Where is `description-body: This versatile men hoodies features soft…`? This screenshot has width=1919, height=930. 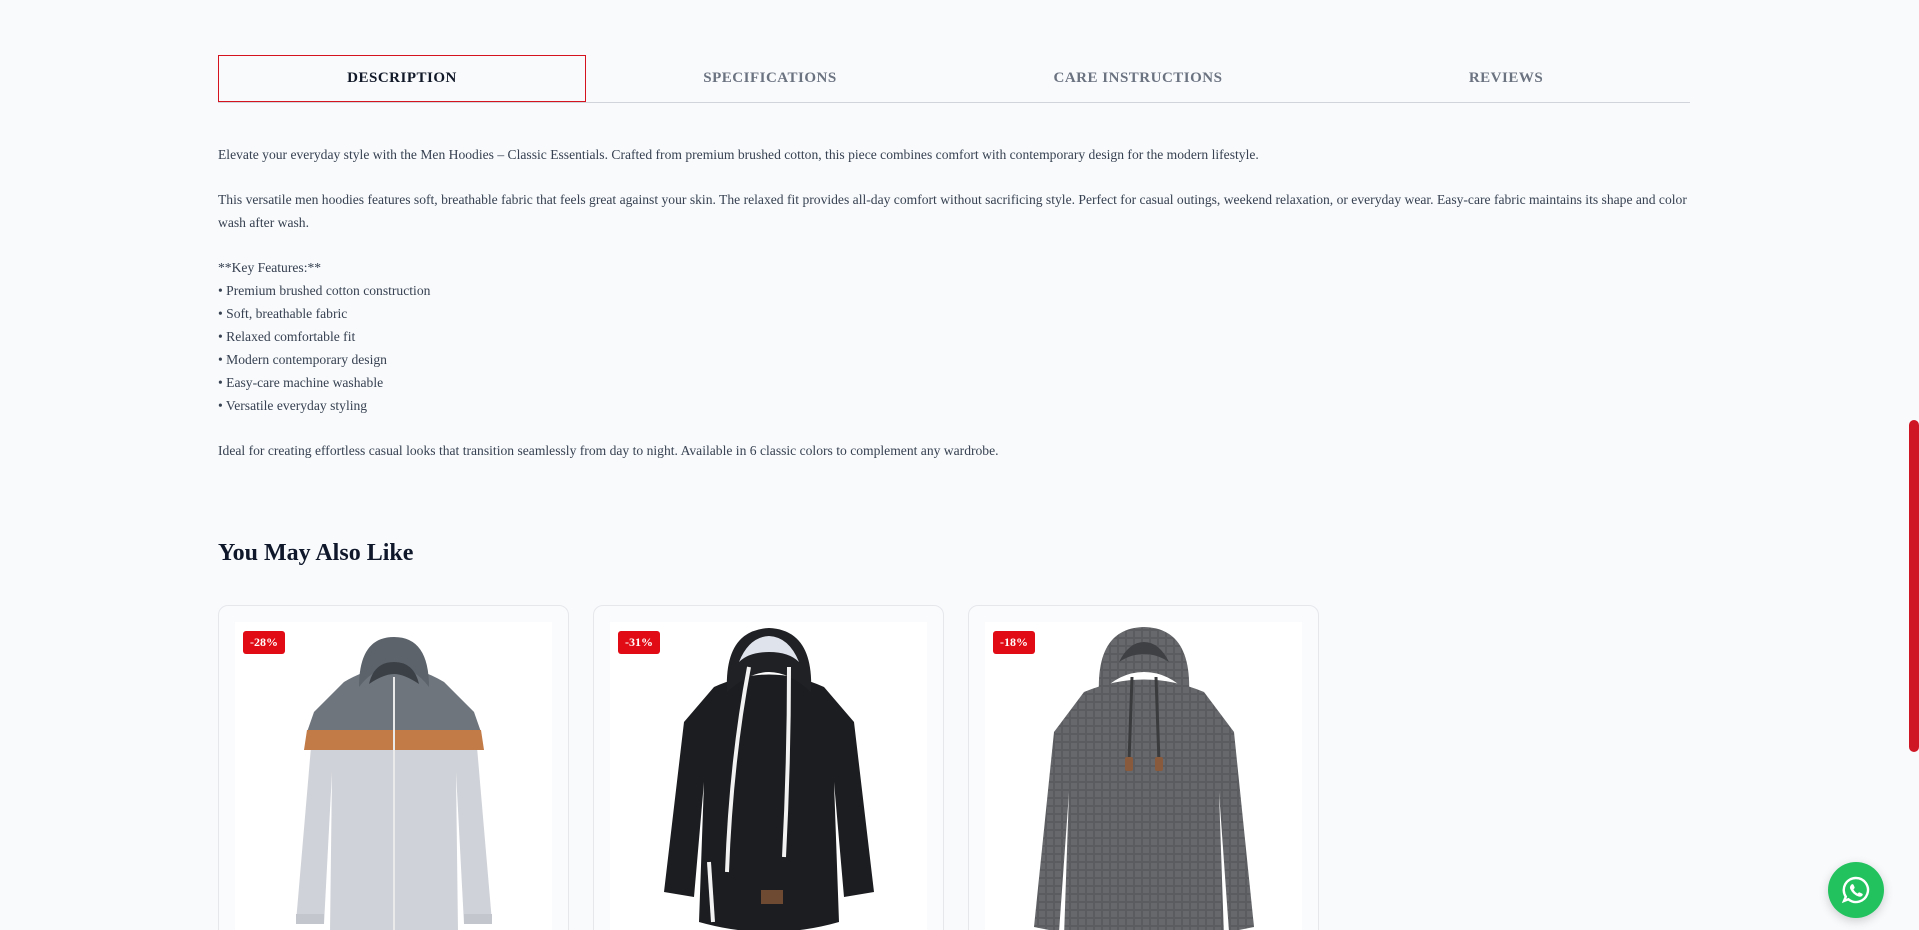 description-body: This versatile men hoodies features soft… is located at coordinates (952, 211).